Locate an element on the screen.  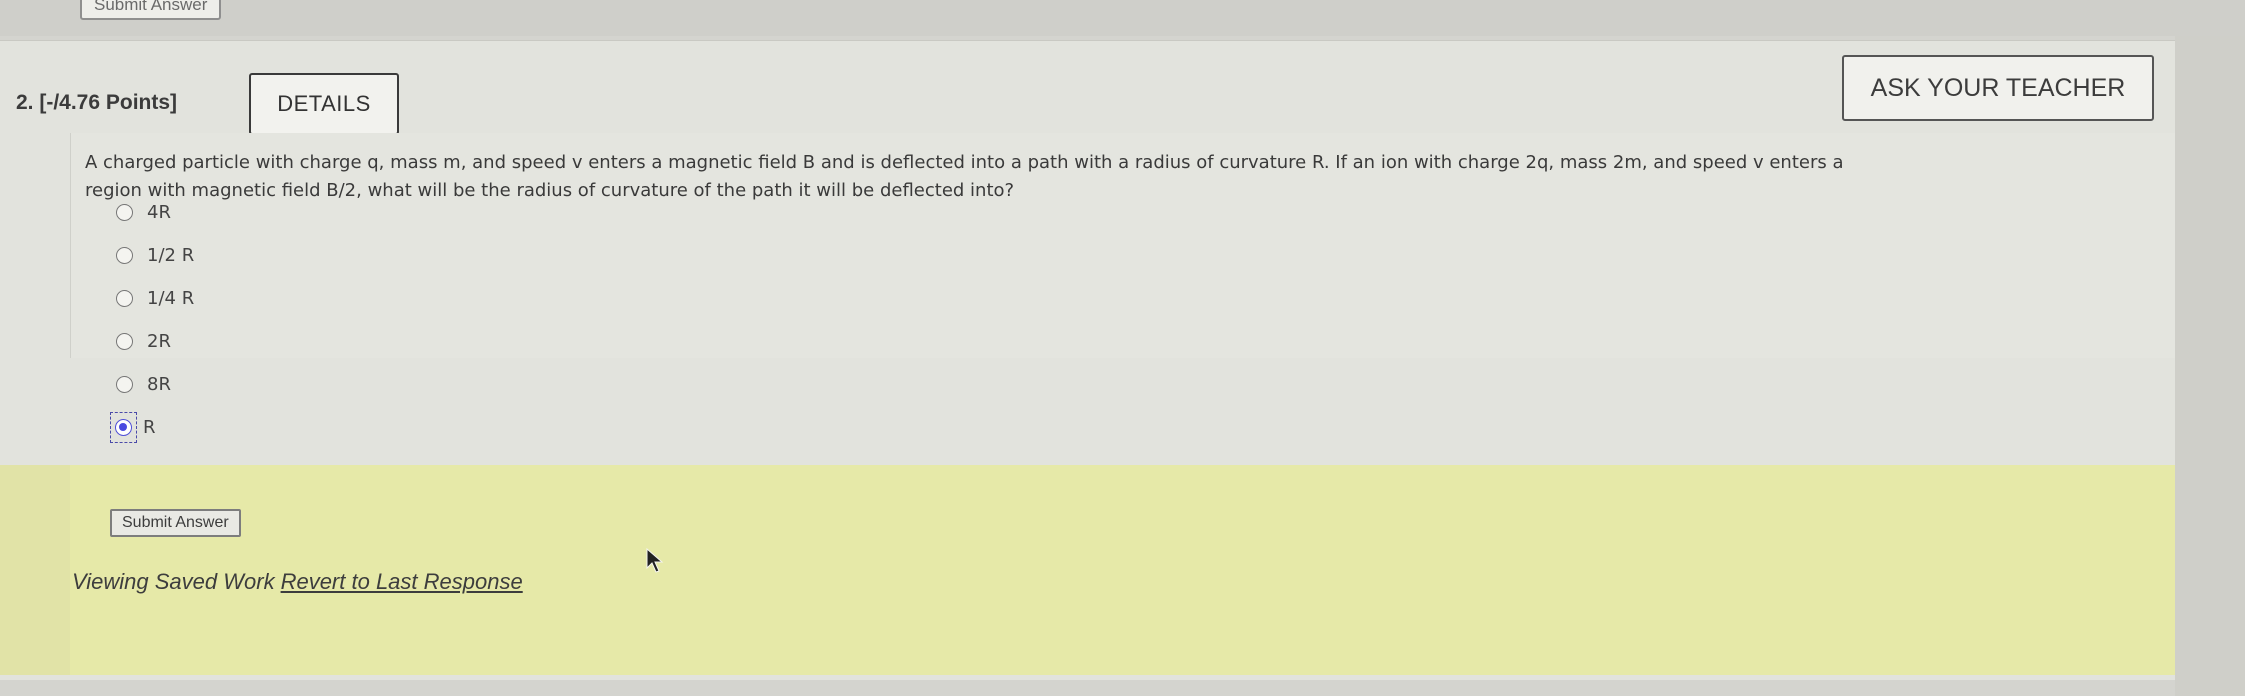
submit-answer-button: Submit Answer is located at coordinates (175, 523).